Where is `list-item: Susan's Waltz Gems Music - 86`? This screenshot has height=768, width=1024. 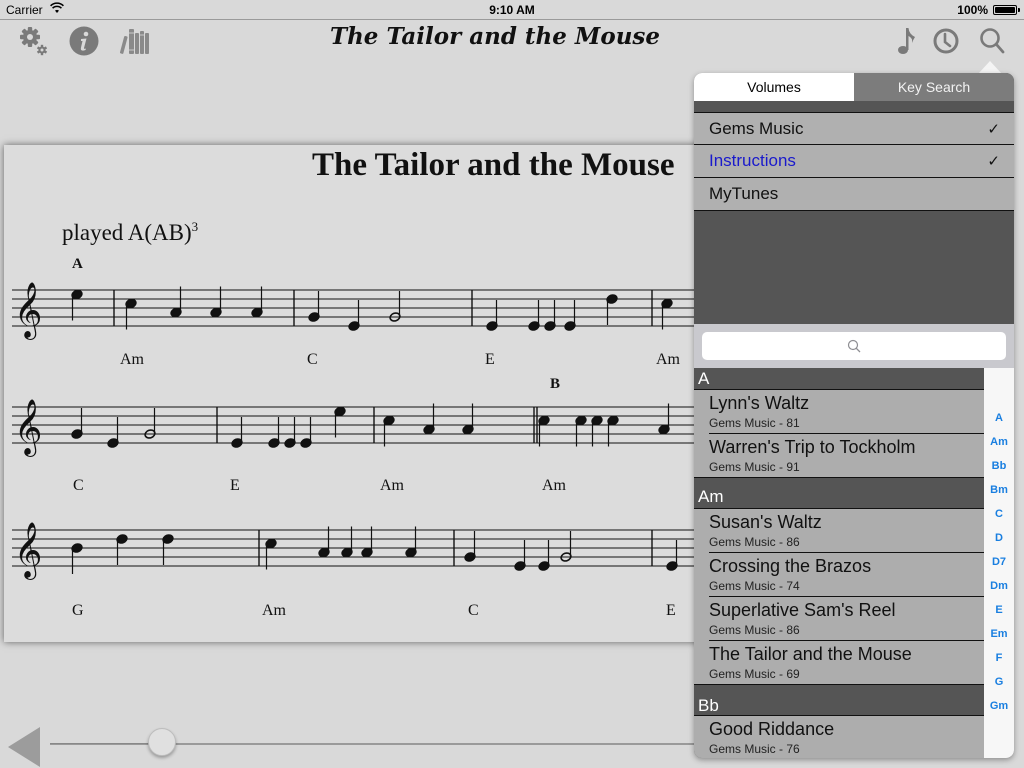 list-item: Susan's Waltz Gems Music - 86 is located at coordinates (839, 531).